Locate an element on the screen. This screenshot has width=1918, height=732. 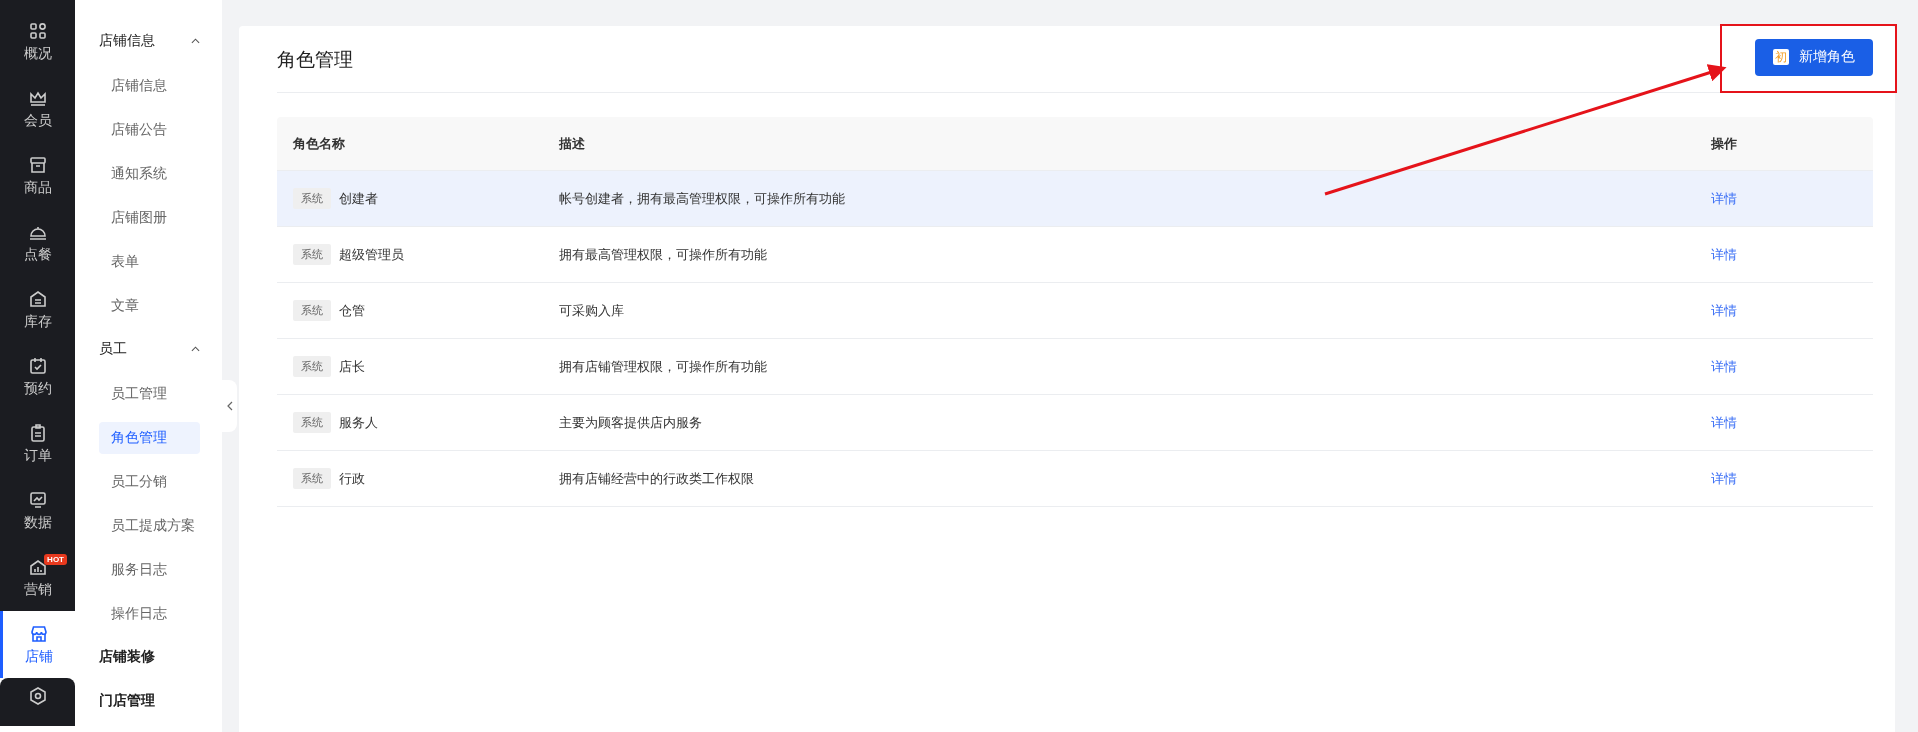
shop-icon is located at coordinates (39, 633).